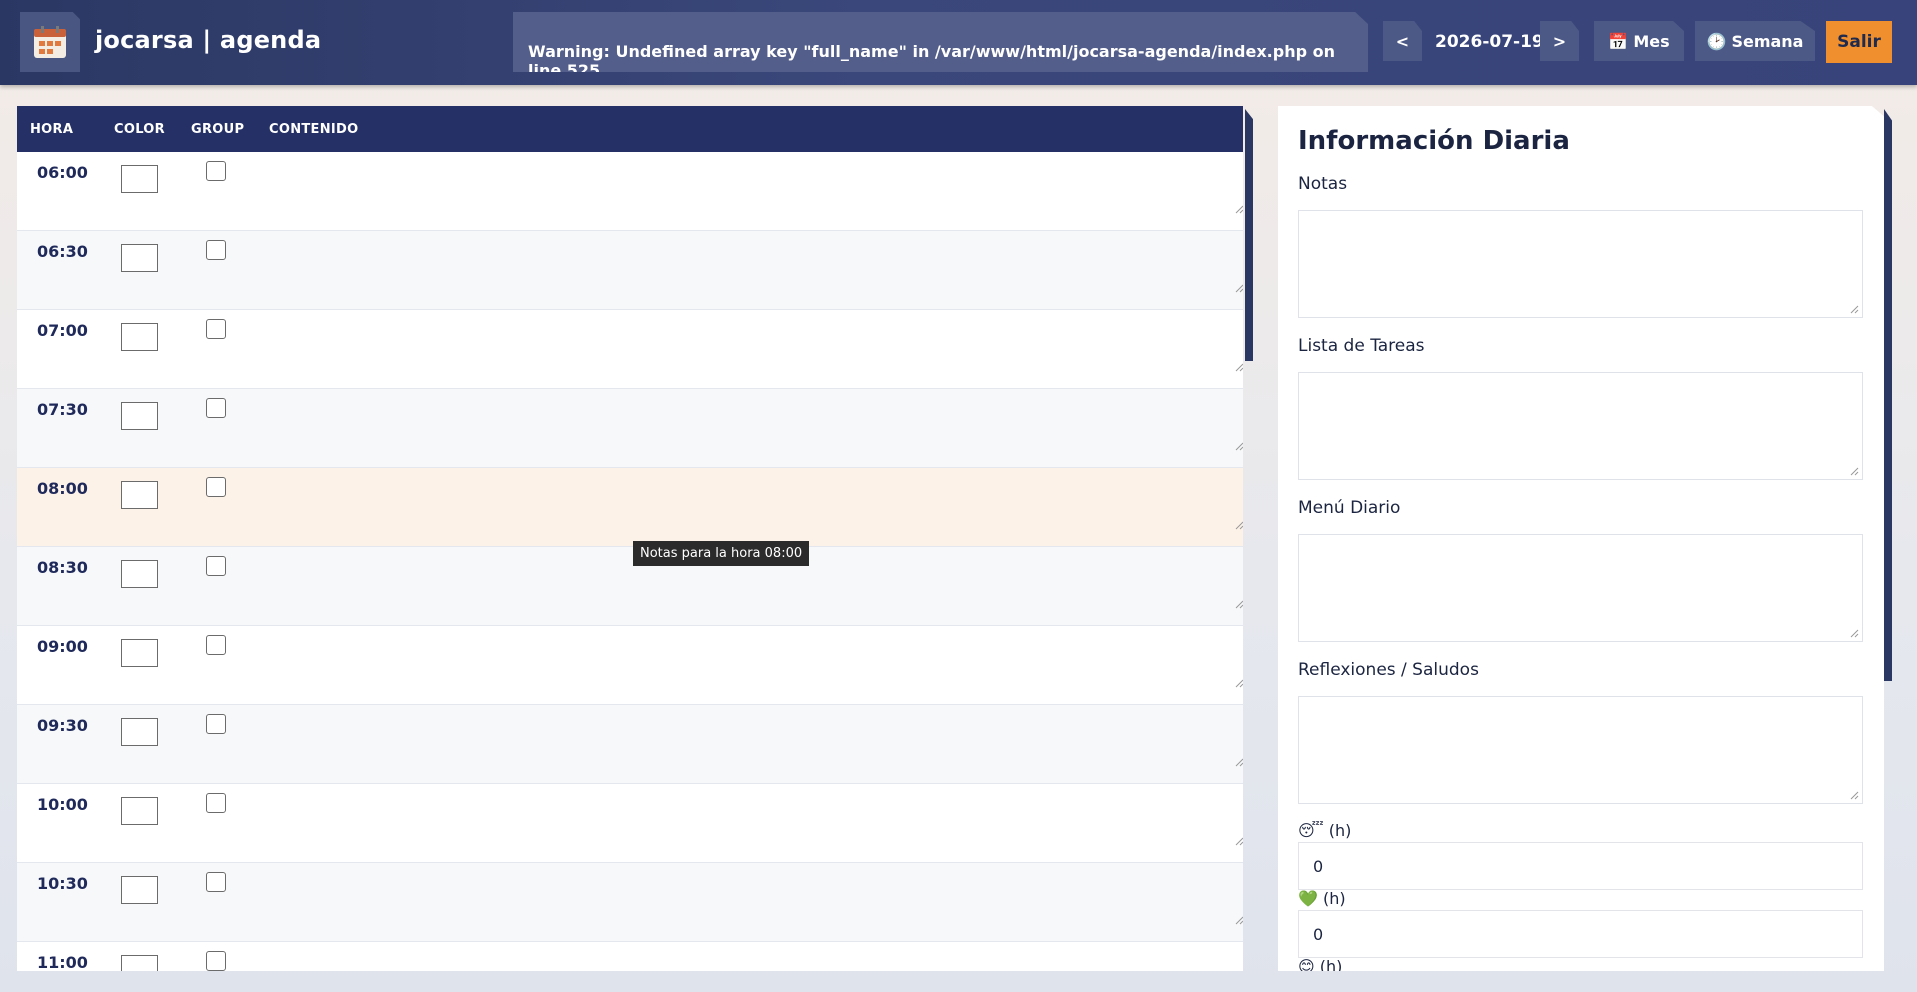 The width and height of the screenshot is (1917, 992). What do you see at coordinates (1402, 41) in the screenshot?
I see `prev-day-button: <` at bounding box center [1402, 41].